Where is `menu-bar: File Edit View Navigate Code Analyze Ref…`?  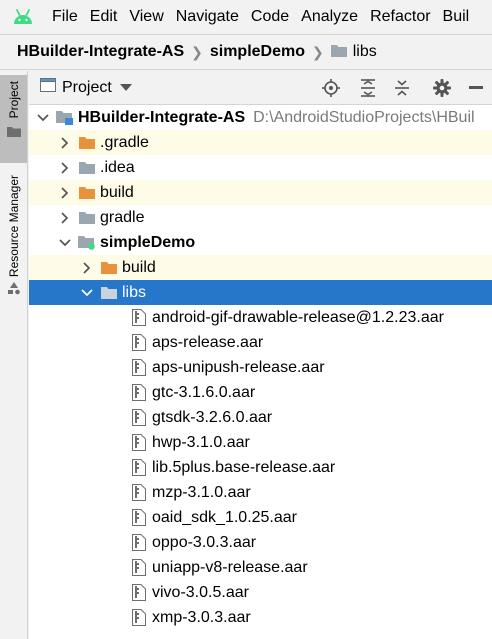 menu-bar: File Edit View Navigate Code Analyze Ref… is located at coordinates (246, 17).